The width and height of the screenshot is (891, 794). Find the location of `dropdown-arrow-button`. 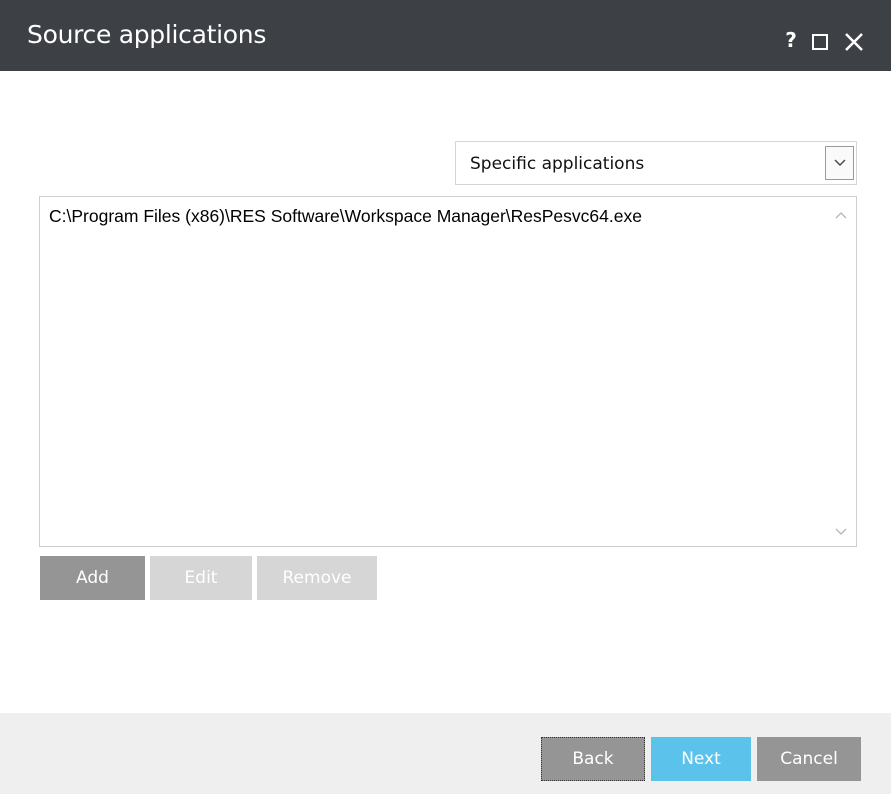

dropdown-arrow-button is located at coordinates (839, 163).